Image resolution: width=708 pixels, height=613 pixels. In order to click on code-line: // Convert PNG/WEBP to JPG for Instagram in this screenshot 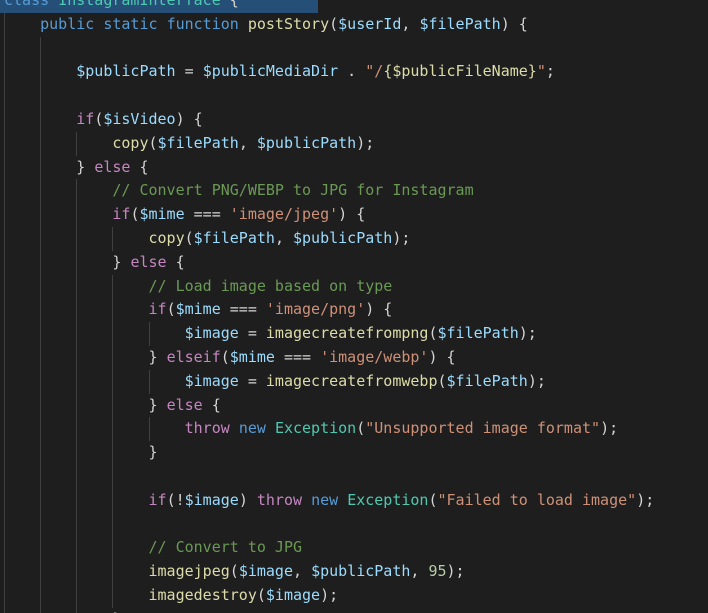, I will do `click(356, 191)`.